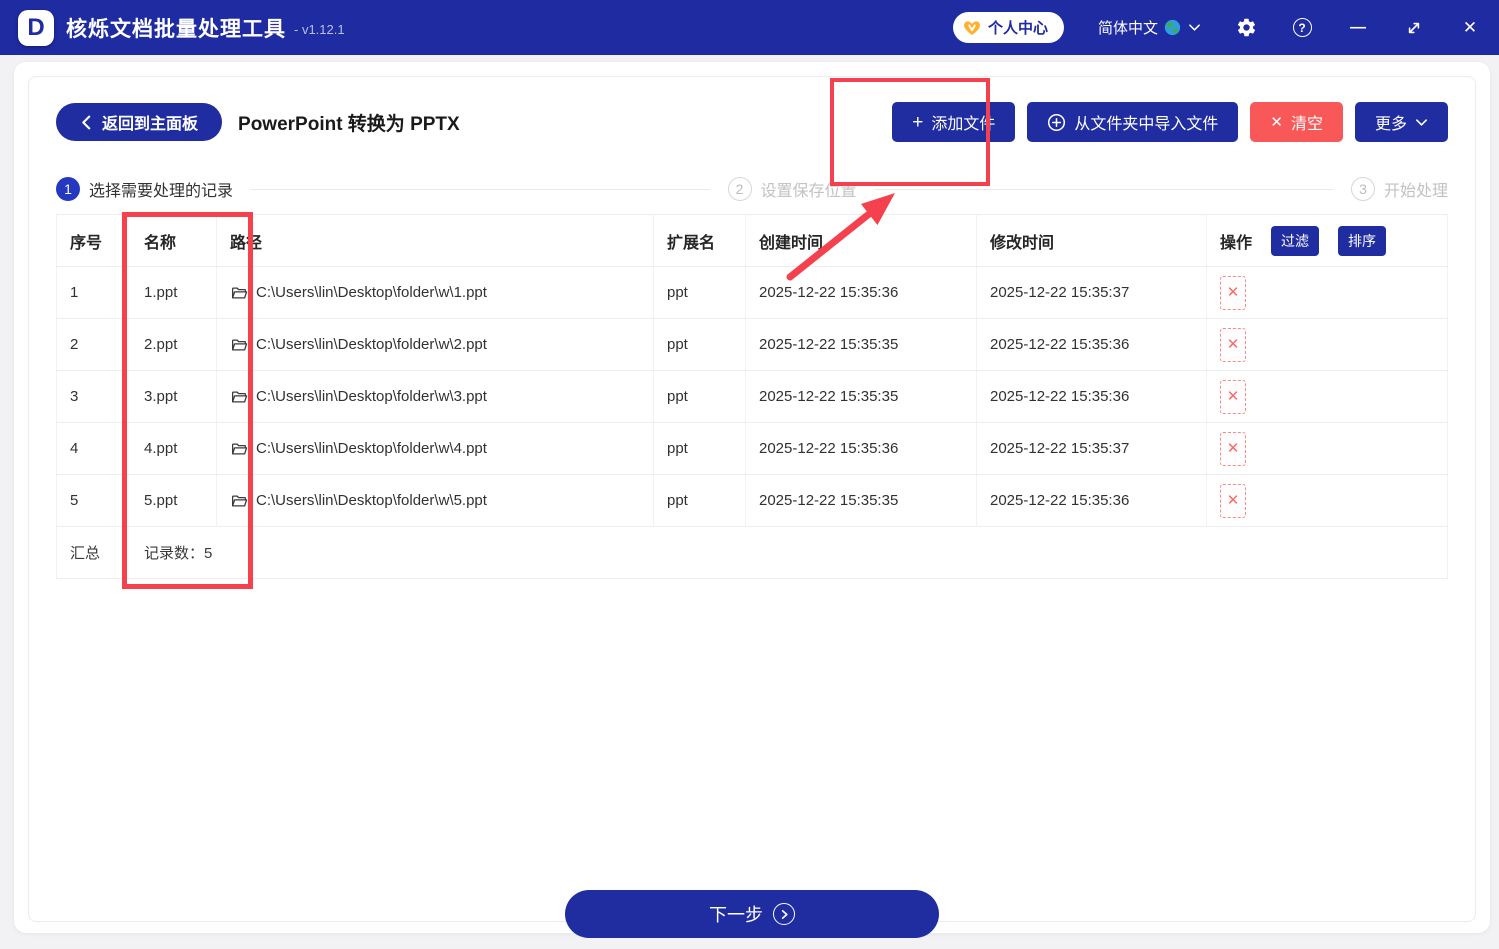 The height and width of the screenshot is (949, 1499). What do you see at coordinates (918, 122) in the screenshot?
I see `plus-icon: +` at bounding box center [918, 122].